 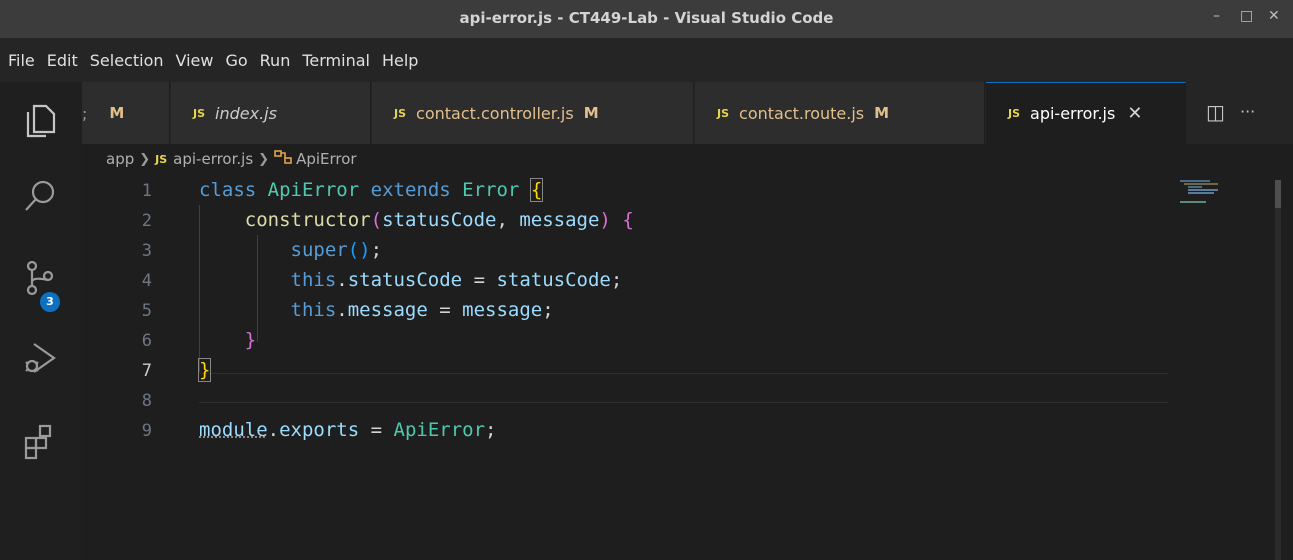 I want to click on explorer-icon, so click(x=40, y=120).